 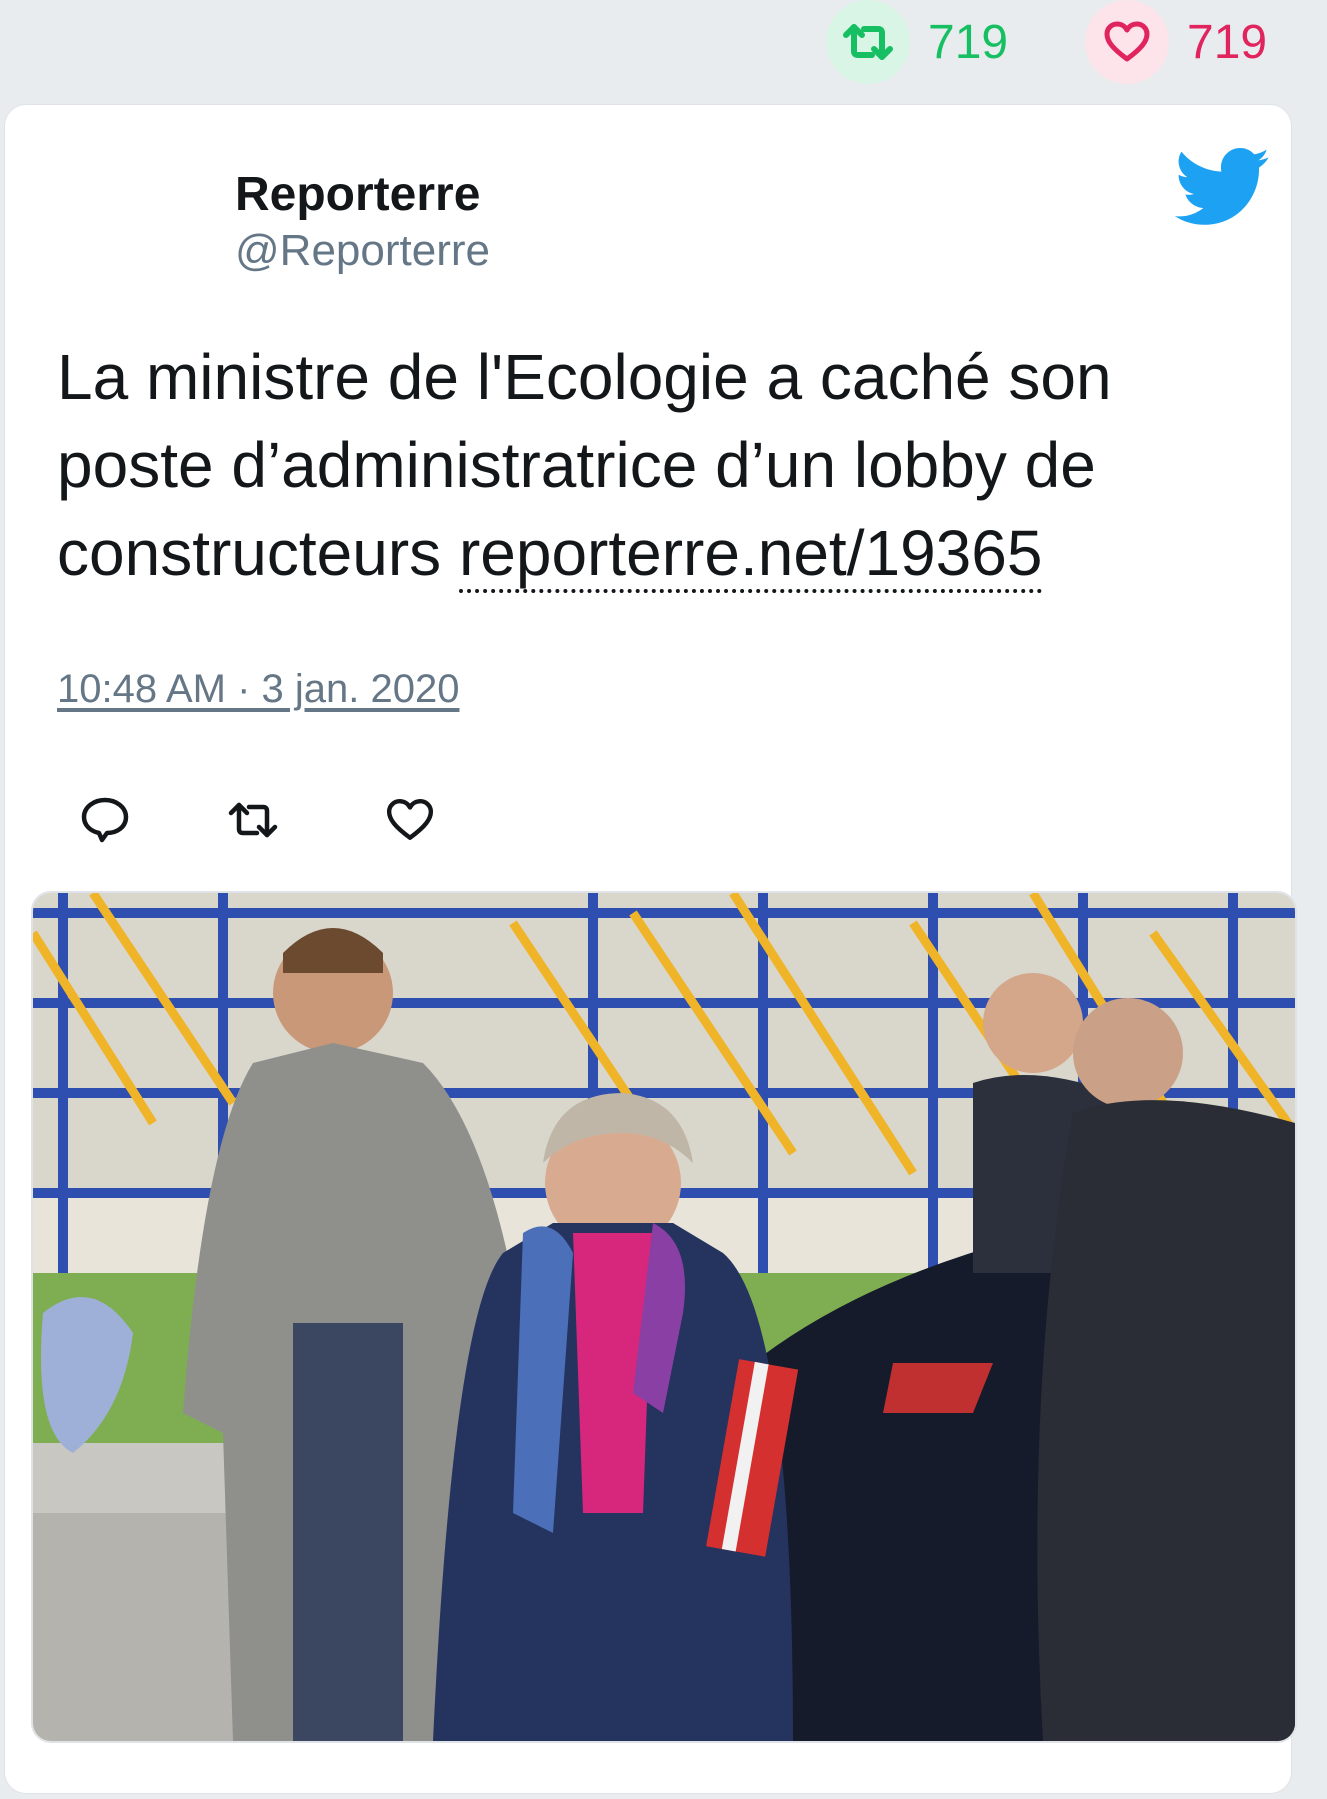 I want to click on retweet-button, so click(x=253, y=820).